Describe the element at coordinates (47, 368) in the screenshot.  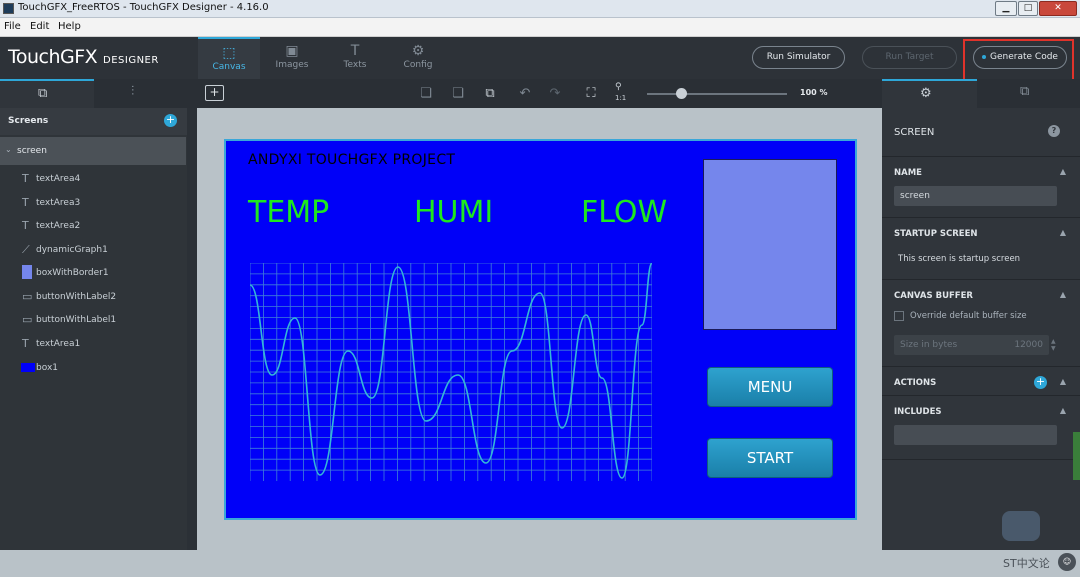
I see `tree-item-label: box1` at that location.